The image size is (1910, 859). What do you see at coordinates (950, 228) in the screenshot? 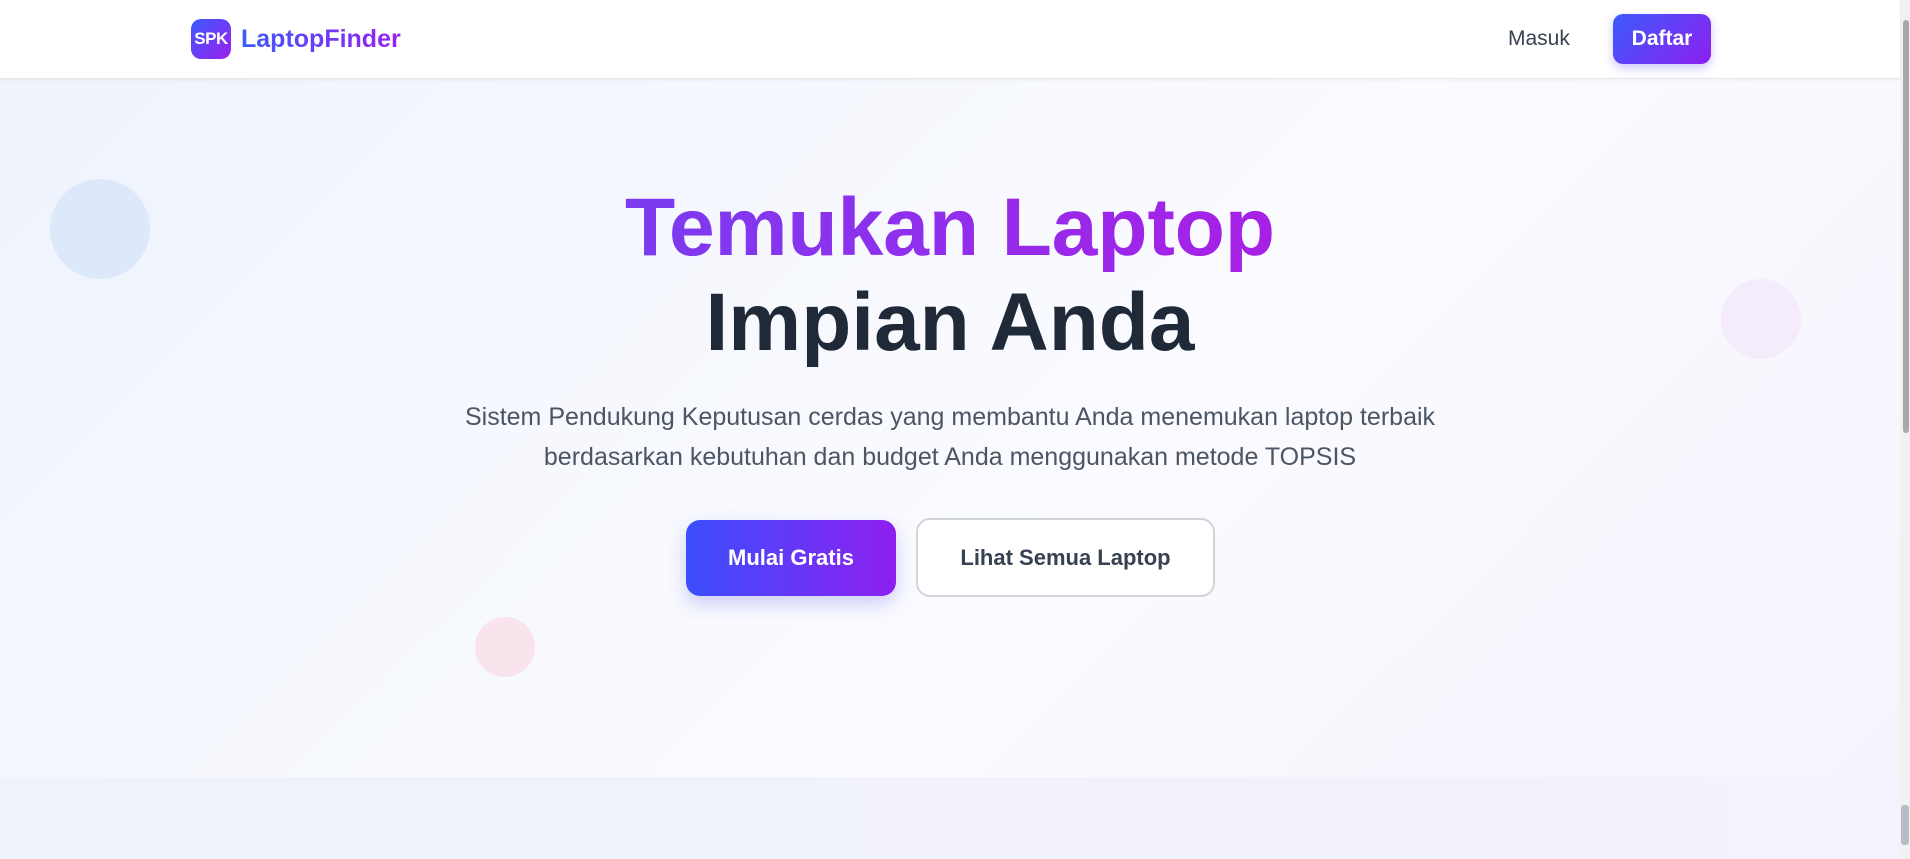
I see `hero-headline-gradient: Temukan Laptop` at bounding box center [950, 228].